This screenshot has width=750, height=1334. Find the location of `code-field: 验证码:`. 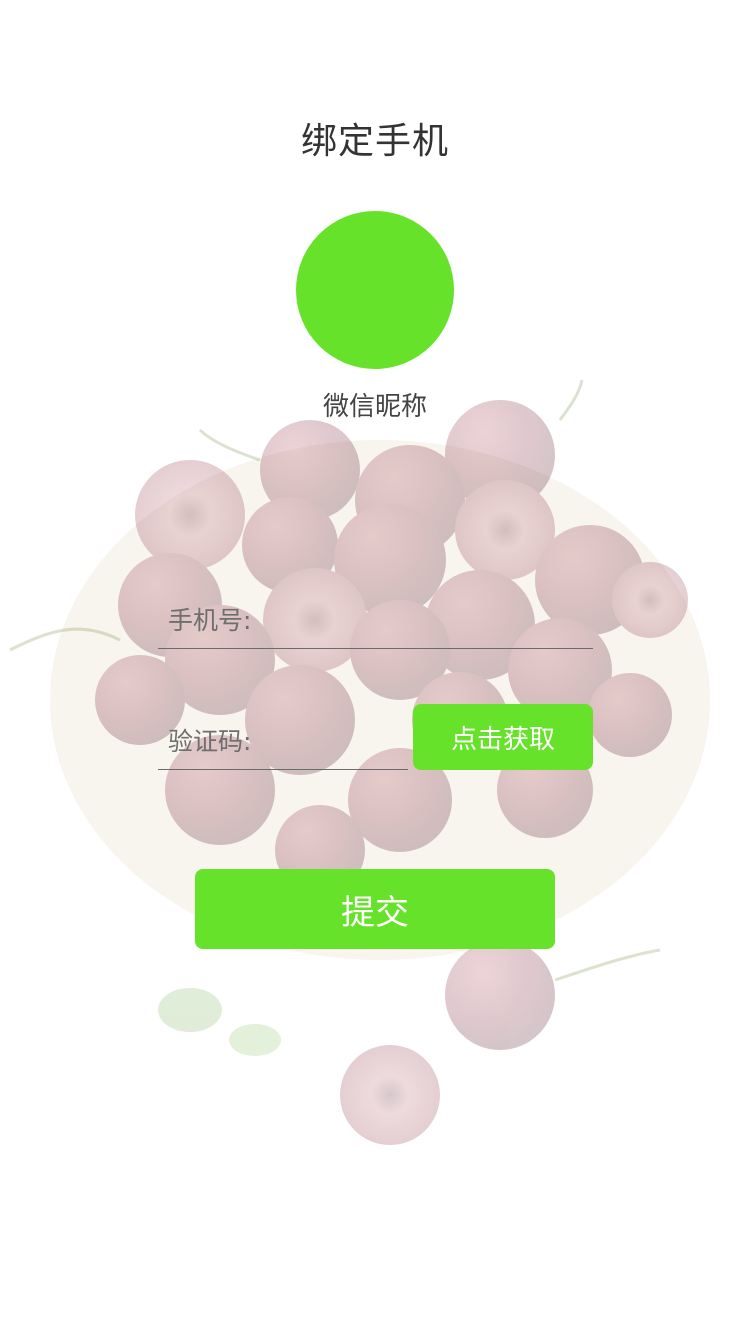

code-field: 验证码: is located at coordinates (283, 740).